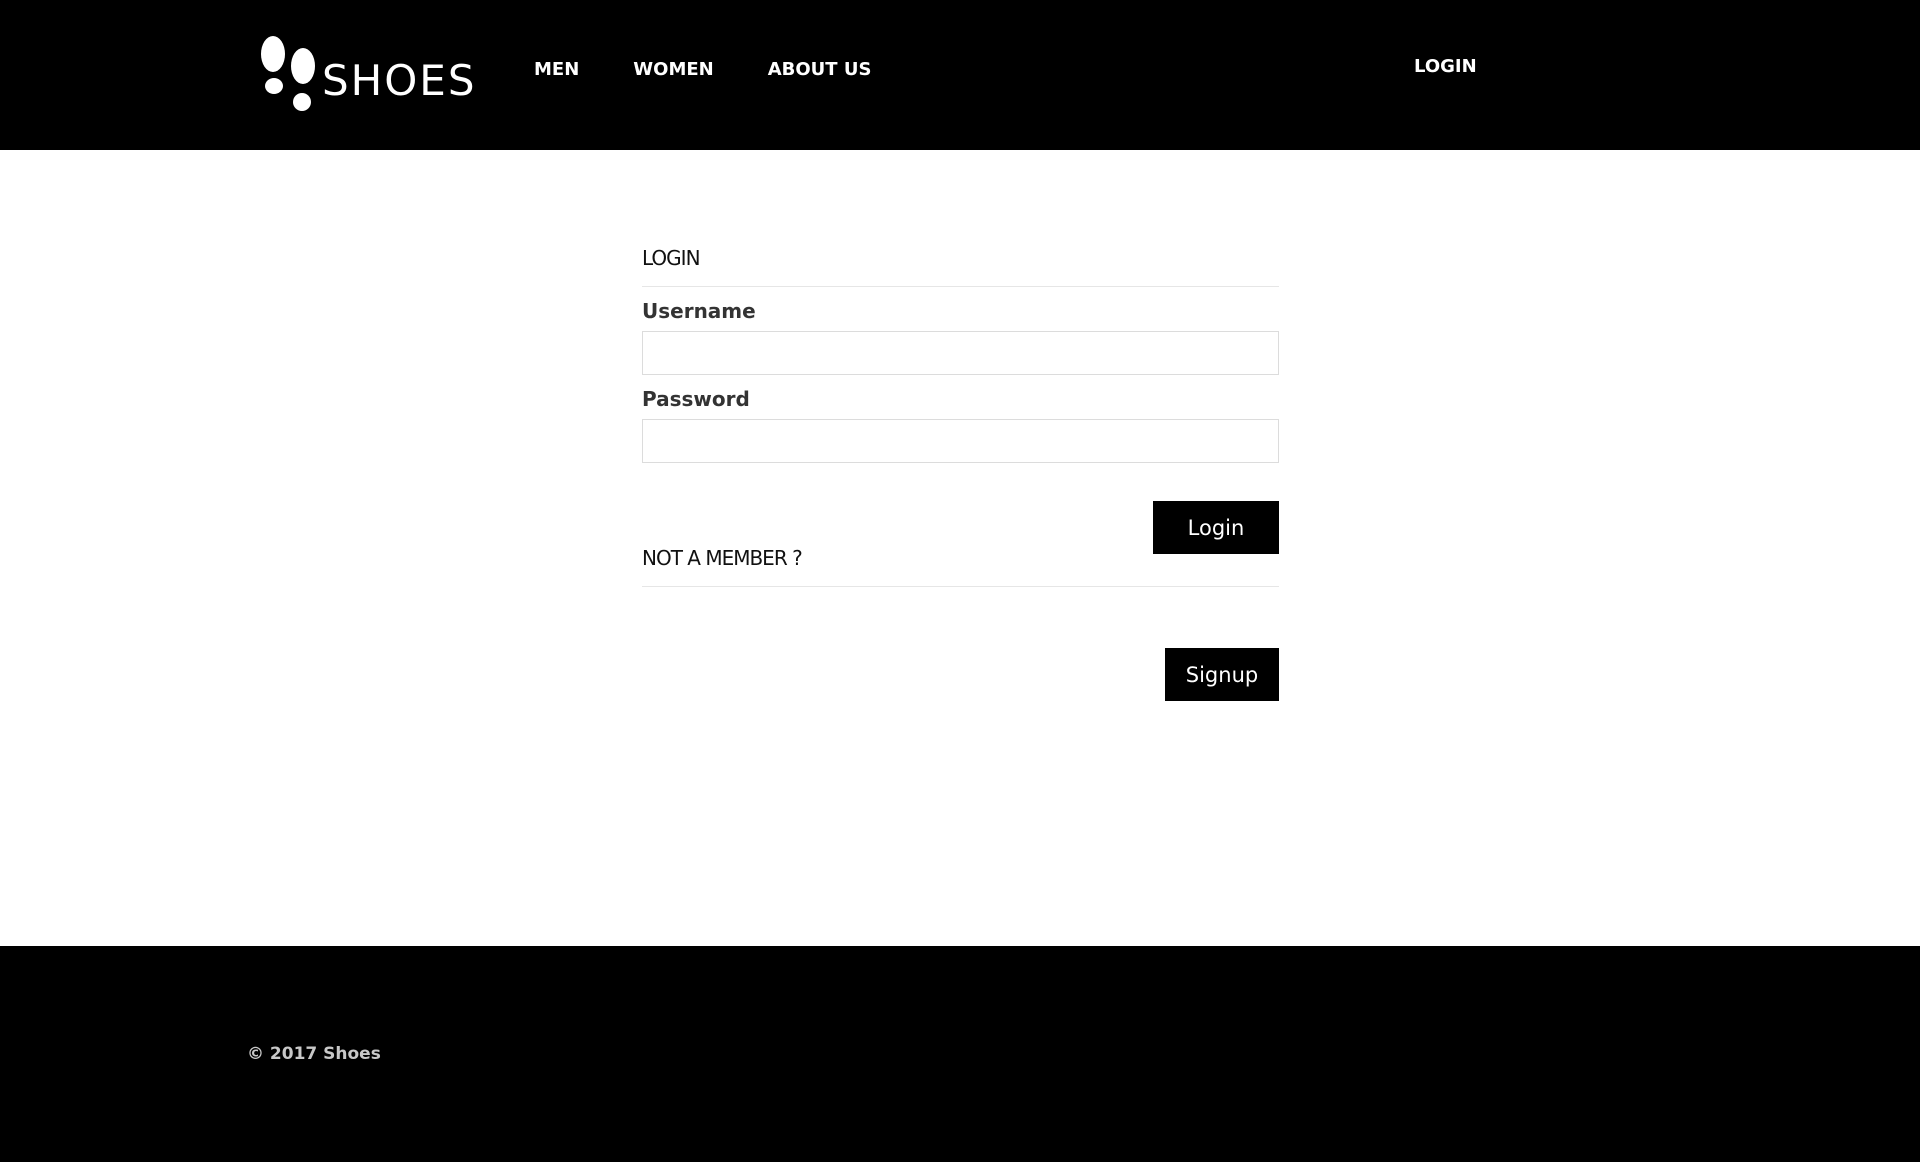 The width and height of the screenshot is (1920, 1162). What do you see at coordinates (699, 311) in the screenshot?
I see `username-label: Username` at bounding box center [699, 311].